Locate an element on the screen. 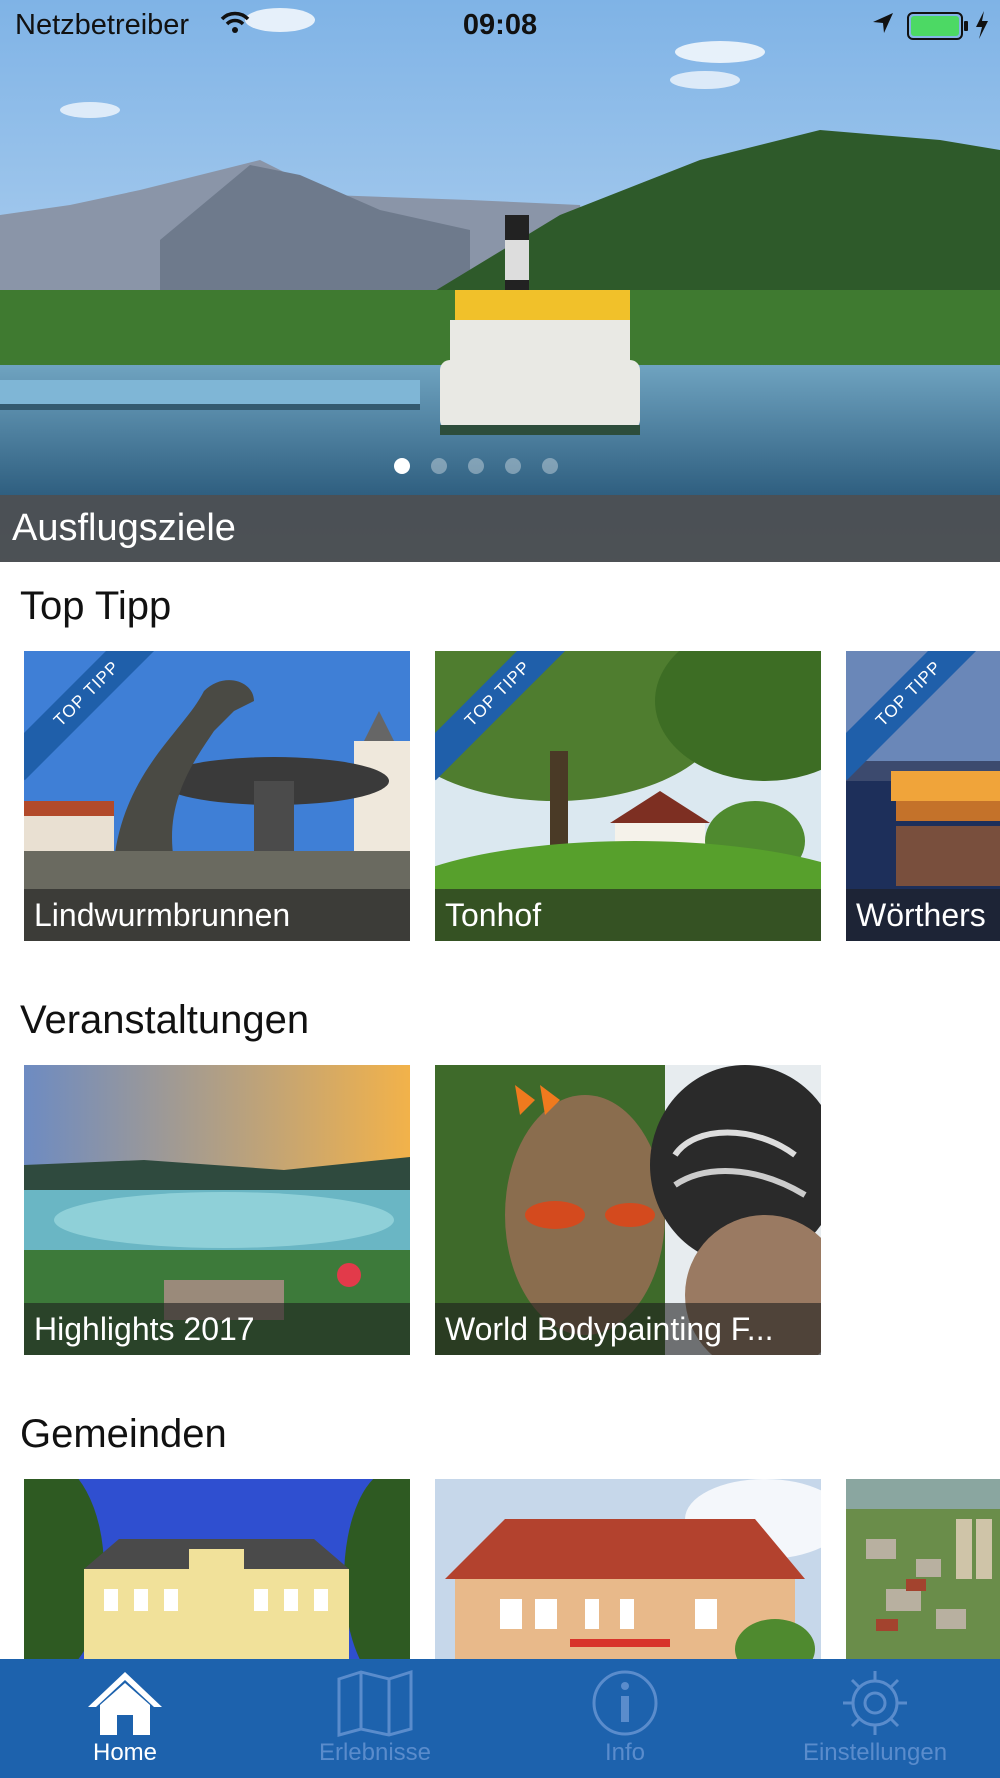  tab-home: Home is located at coordinates (125, 1718).